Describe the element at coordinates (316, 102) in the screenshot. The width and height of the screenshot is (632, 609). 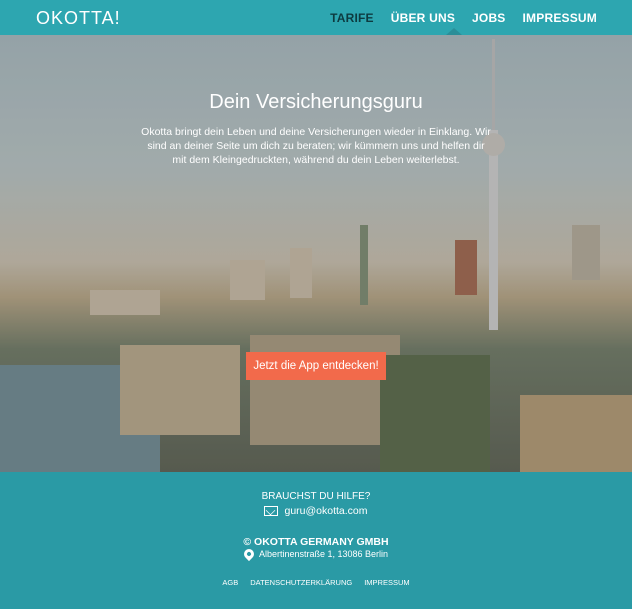
I see `hero-title: Dein Versicherungsguru` at that location.